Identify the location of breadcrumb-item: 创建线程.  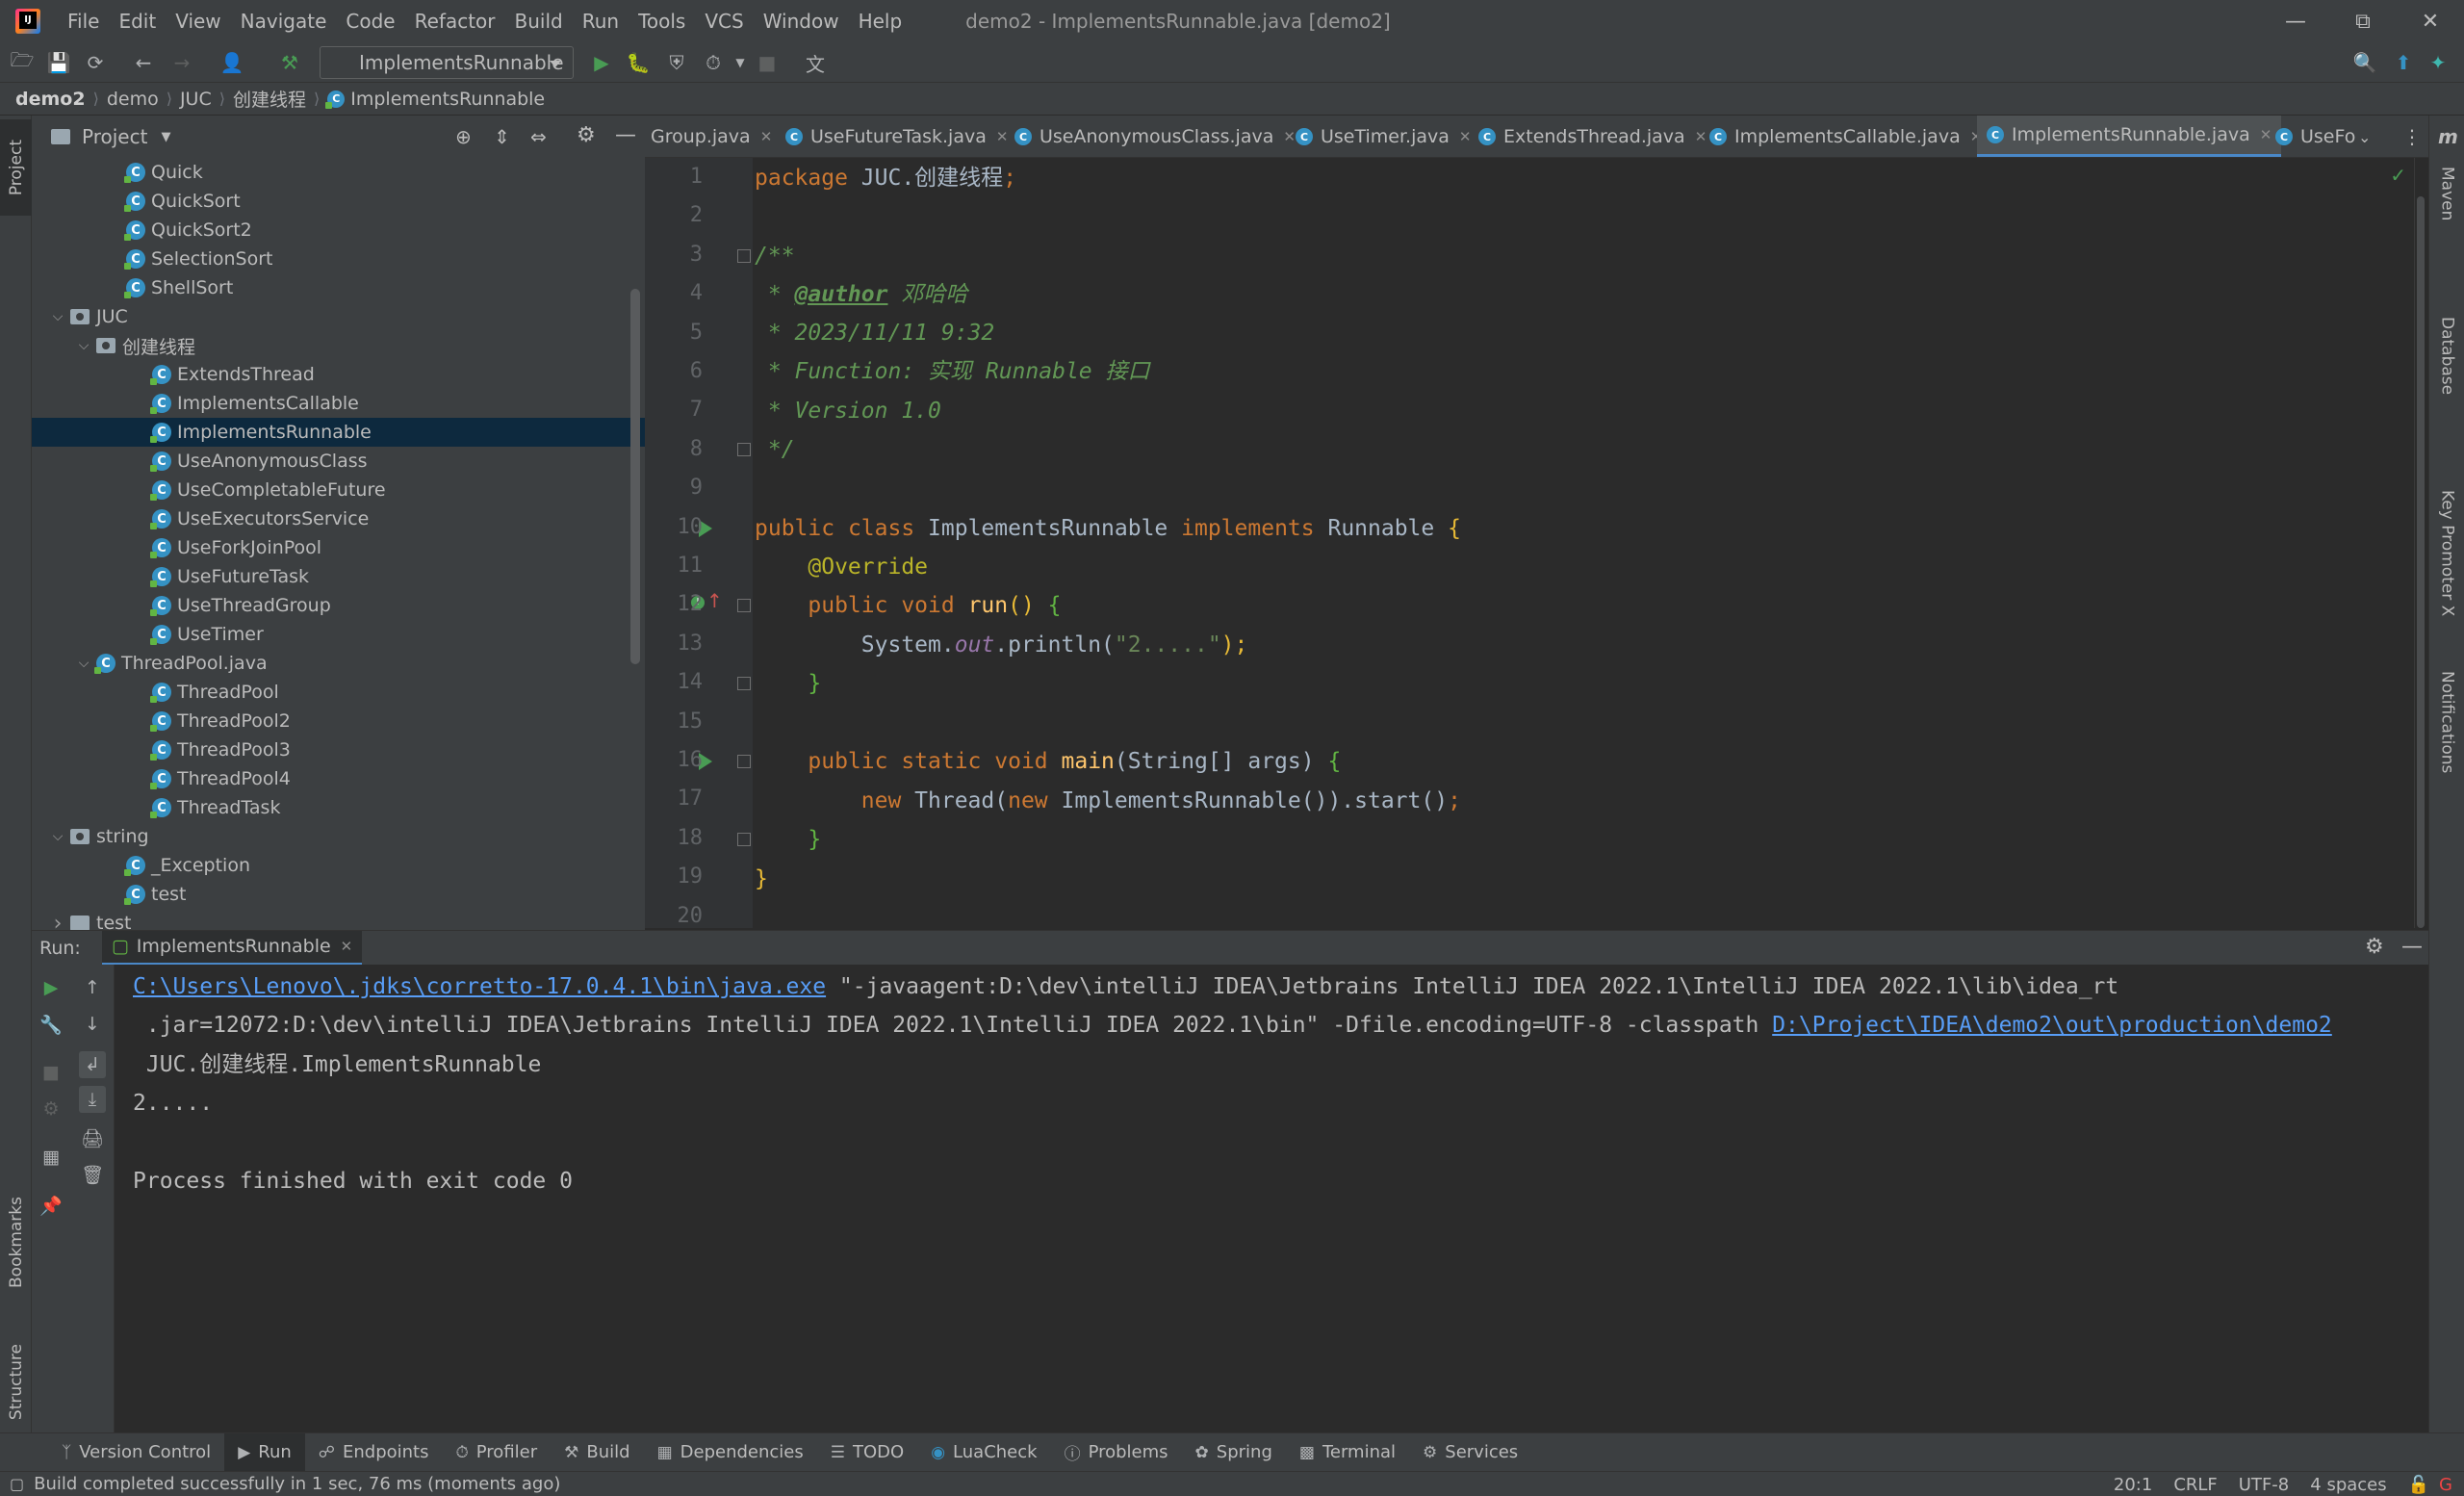
(269, 99).